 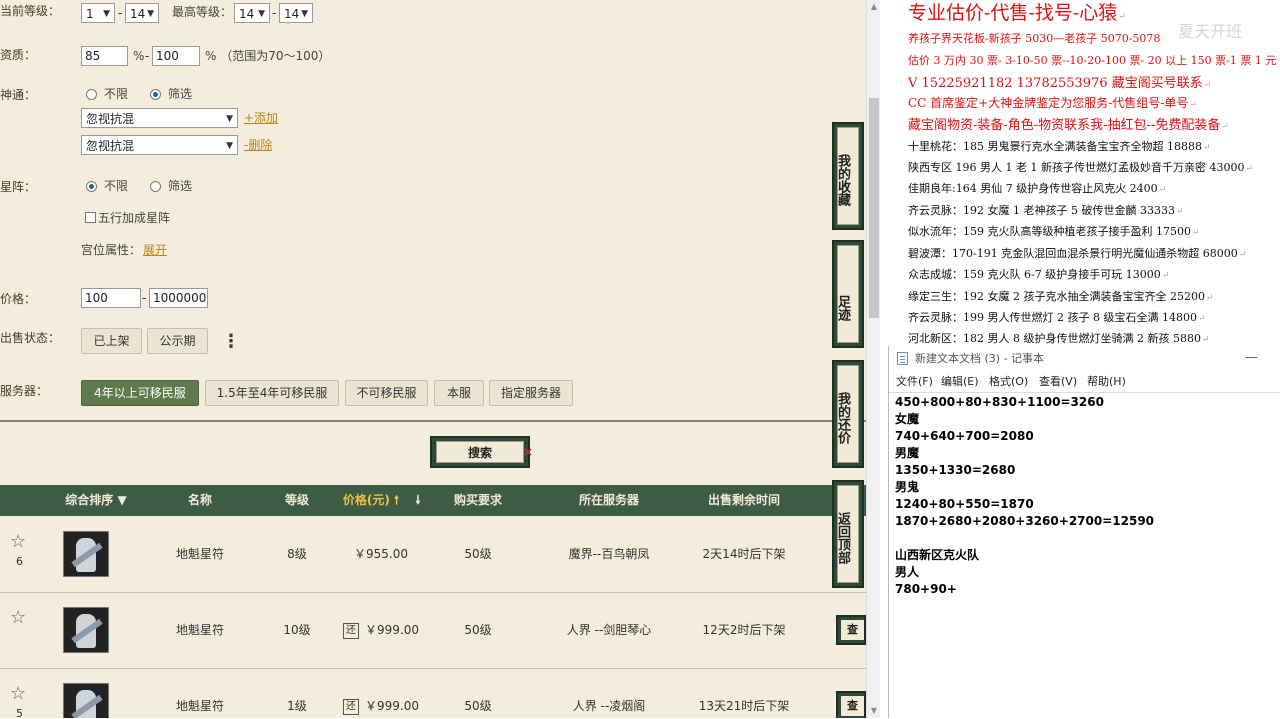 I want to click on back-to-top-button: 返回顶部, so click(x=848, y=534).